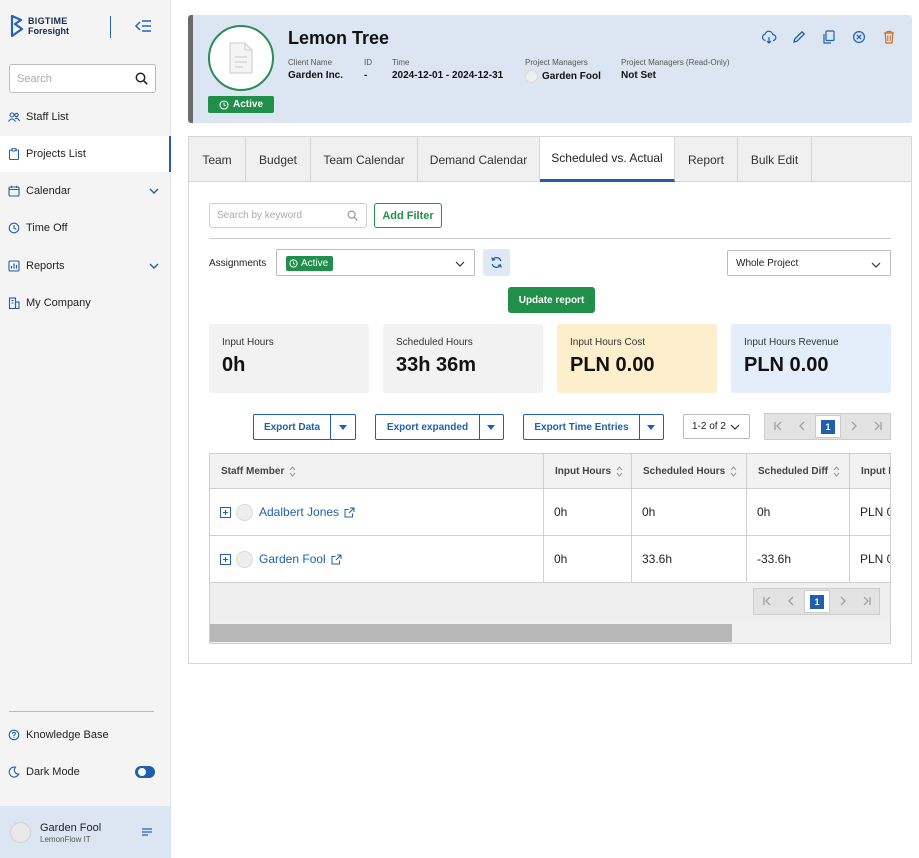 The image size is (919, 858). What do you see at coordinates (791, 342) in the screenshot?
I see `stat-label: Input Hours Revenue` at bounding box center [791, 342].